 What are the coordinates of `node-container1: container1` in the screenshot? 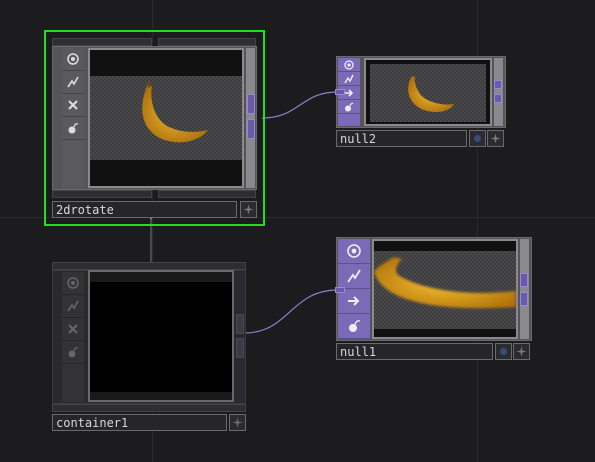 It's located at (149, 347).